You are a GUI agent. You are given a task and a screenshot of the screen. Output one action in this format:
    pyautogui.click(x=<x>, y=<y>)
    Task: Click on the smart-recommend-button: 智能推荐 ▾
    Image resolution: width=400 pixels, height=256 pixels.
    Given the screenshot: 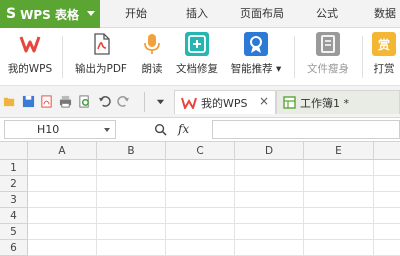 What is the action you would take?
    pyautogui.click(x=256, y=58)
    